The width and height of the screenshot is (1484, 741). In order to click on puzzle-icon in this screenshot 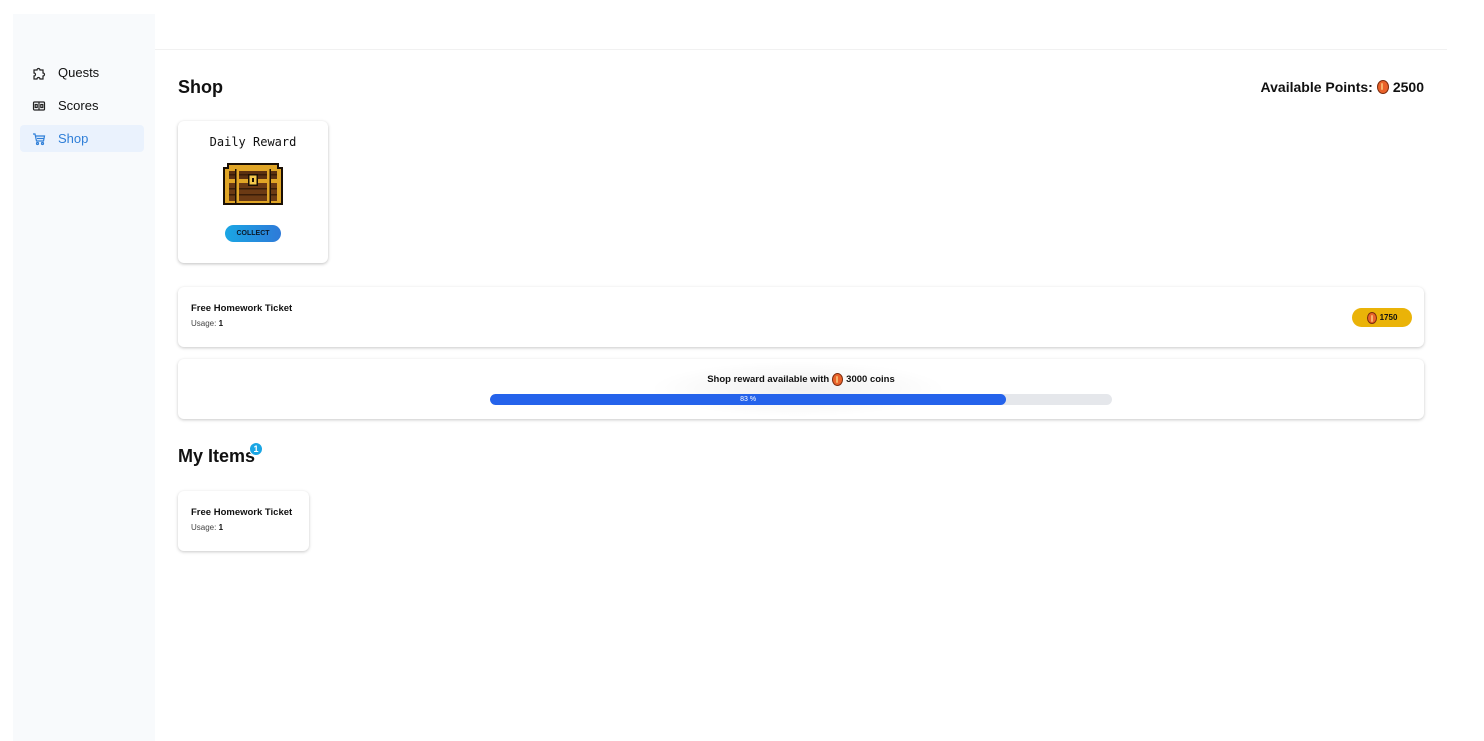, I will do `click(39, 73)`.